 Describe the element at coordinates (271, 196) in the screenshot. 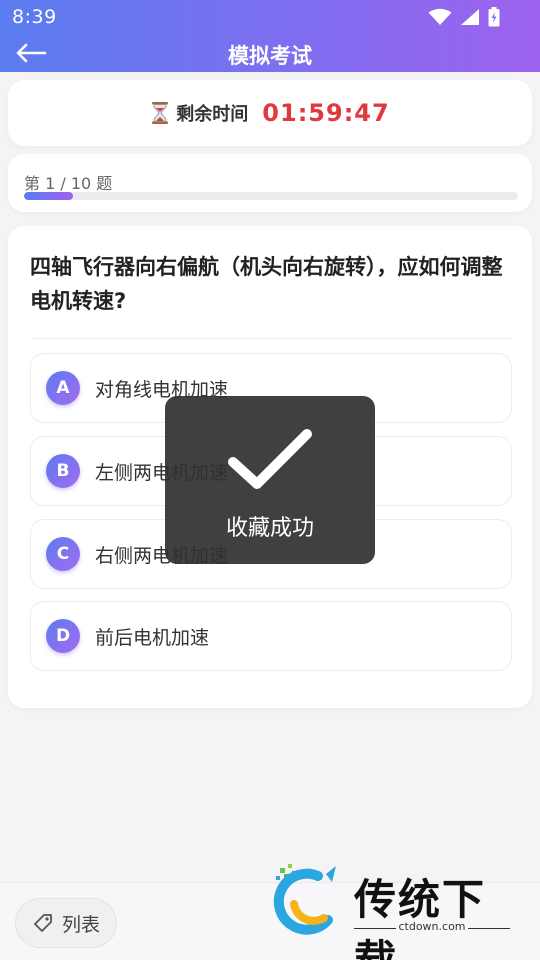

I see `progress-bar` at that location.